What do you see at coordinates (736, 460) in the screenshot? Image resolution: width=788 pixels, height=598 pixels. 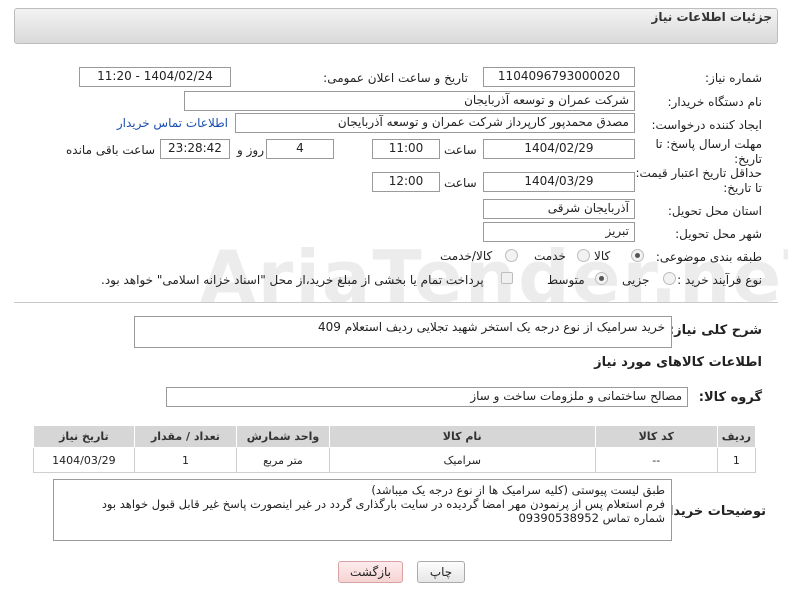 I see `cell-row-no: 1` at bounding box center [736, 460].